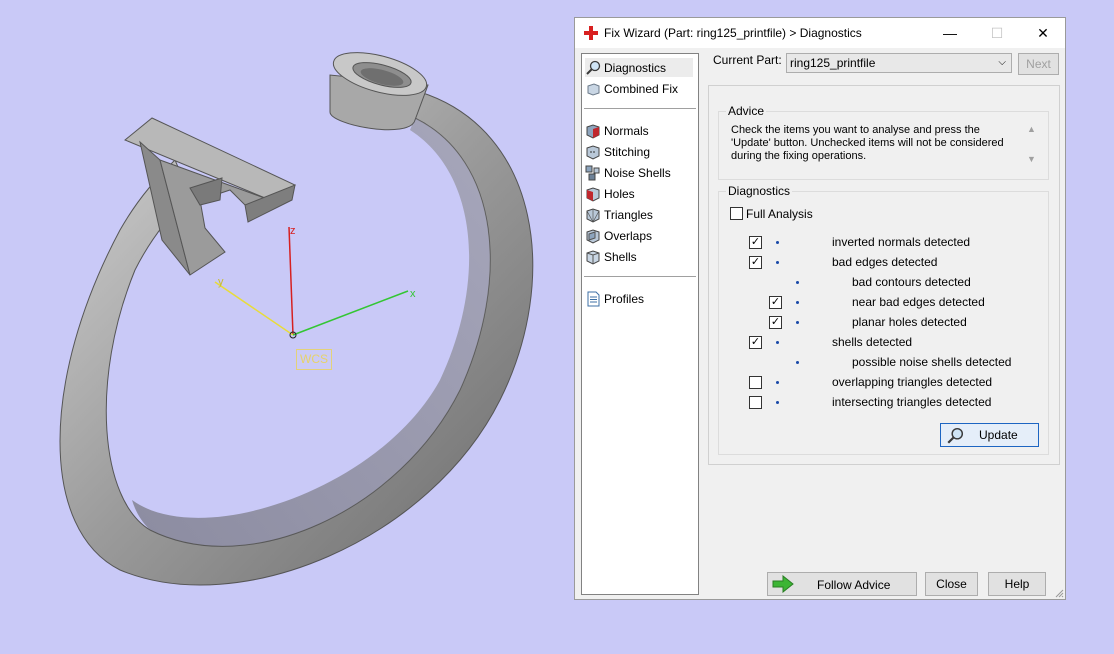 This screenshot has height=654, width=1114. I want to click on follow-advice-button: Follow Advice, so click(842, 584).